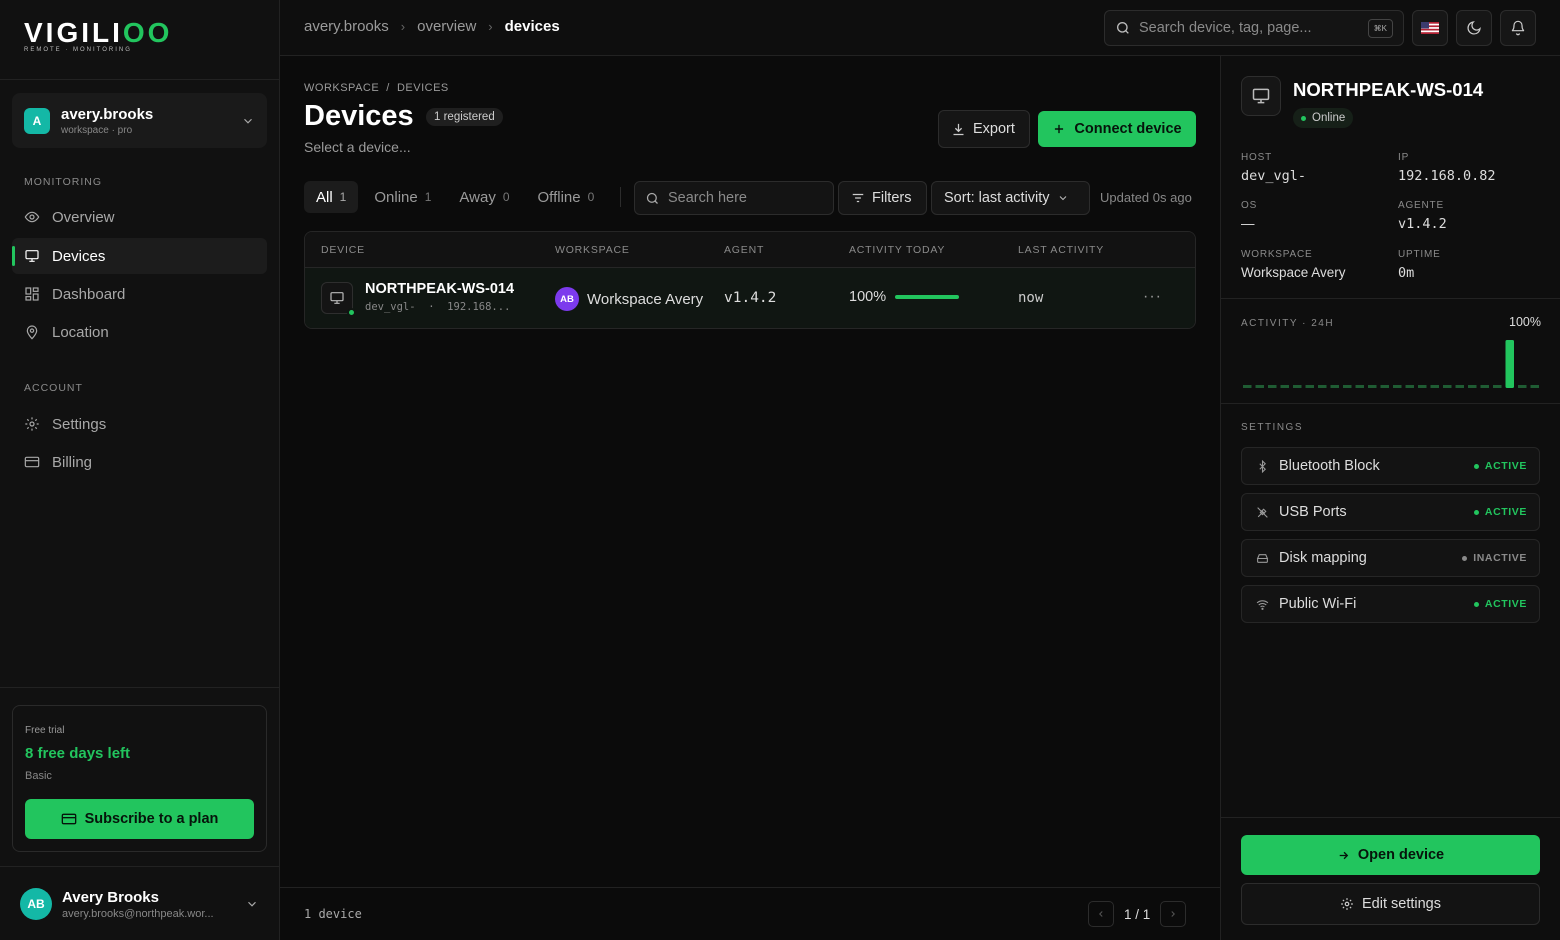 The image size is (1560, 940). What do you see at coordinates (490, 26) in the screenshot?
I see `chevron-right-icon: ›` at bounding box center [490, 26].